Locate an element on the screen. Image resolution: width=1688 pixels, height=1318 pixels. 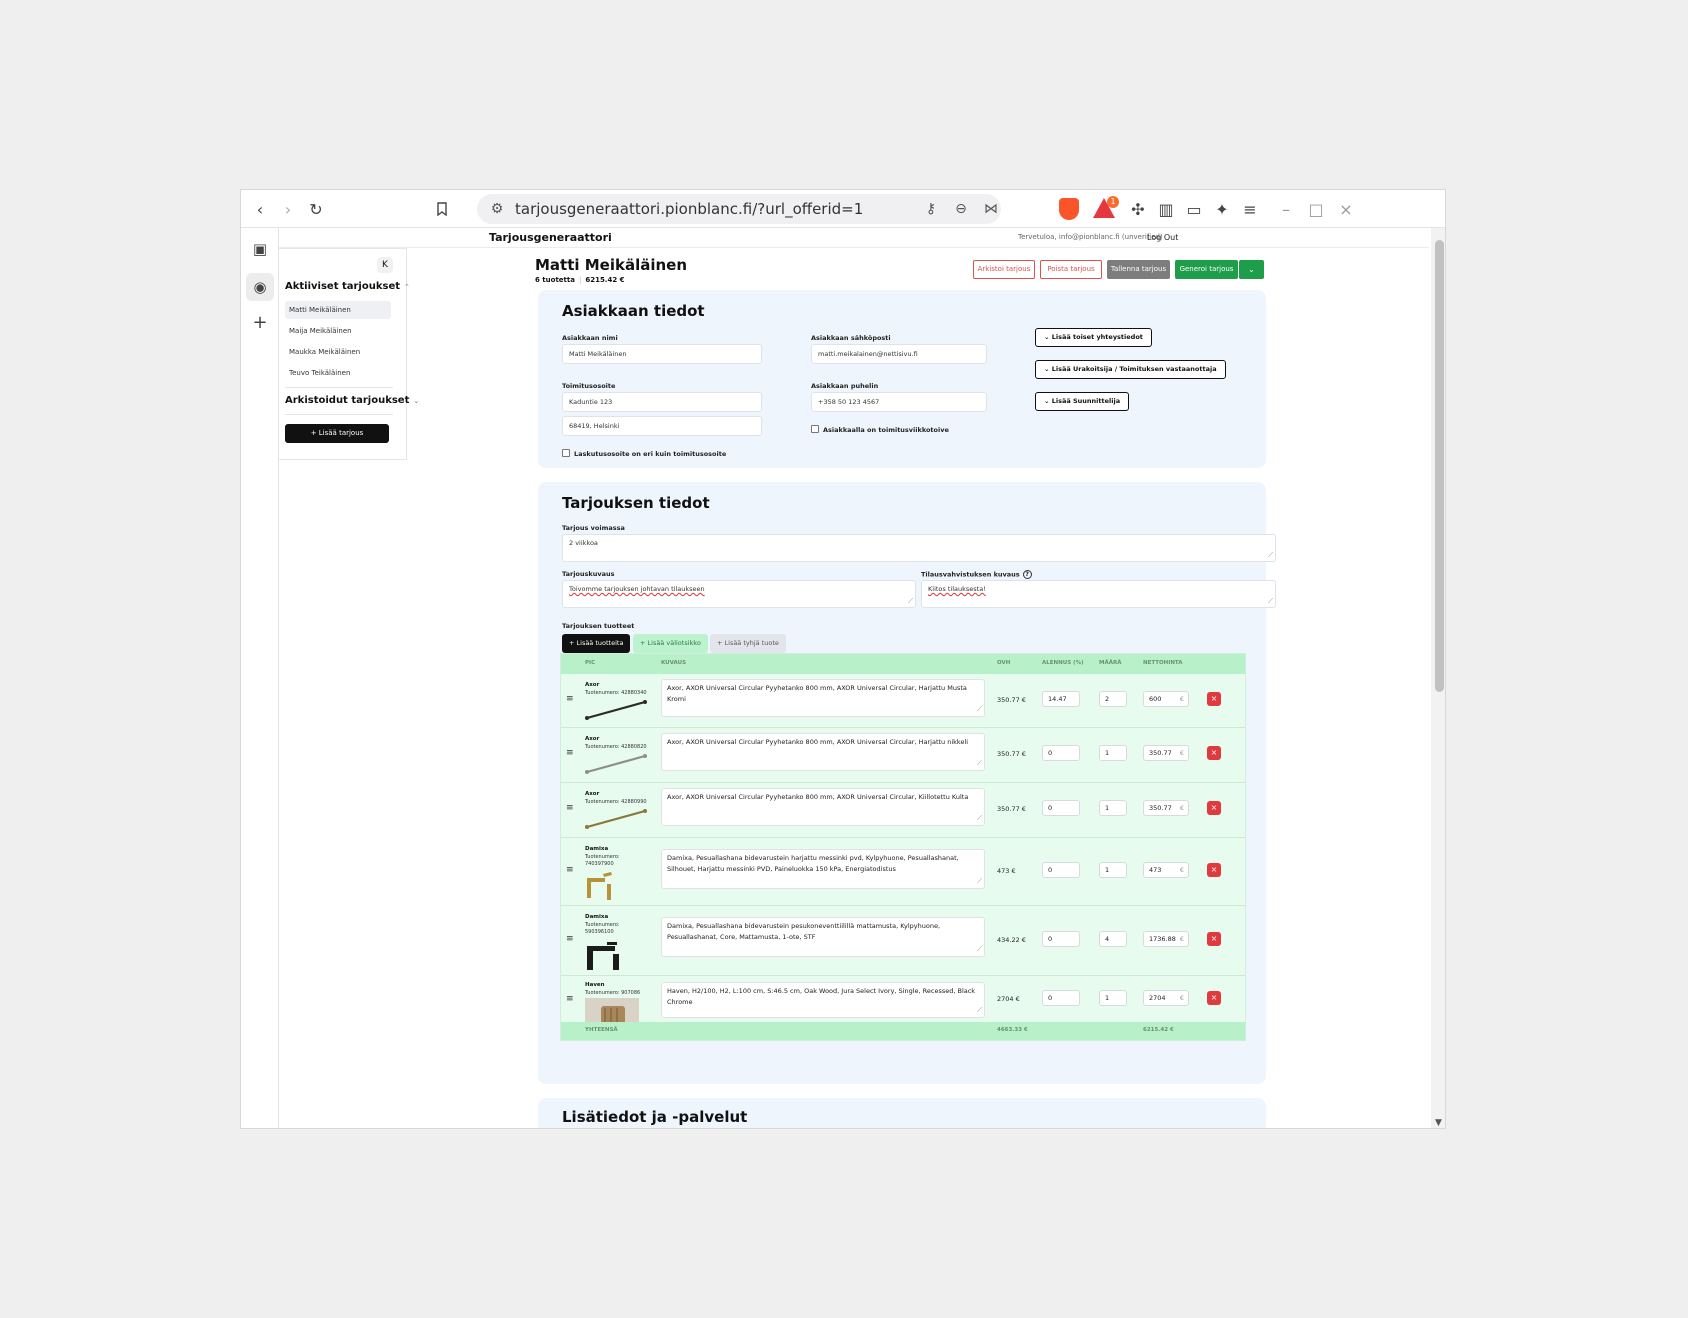
add-panel-icon: + is located at coordinates (260, 322).